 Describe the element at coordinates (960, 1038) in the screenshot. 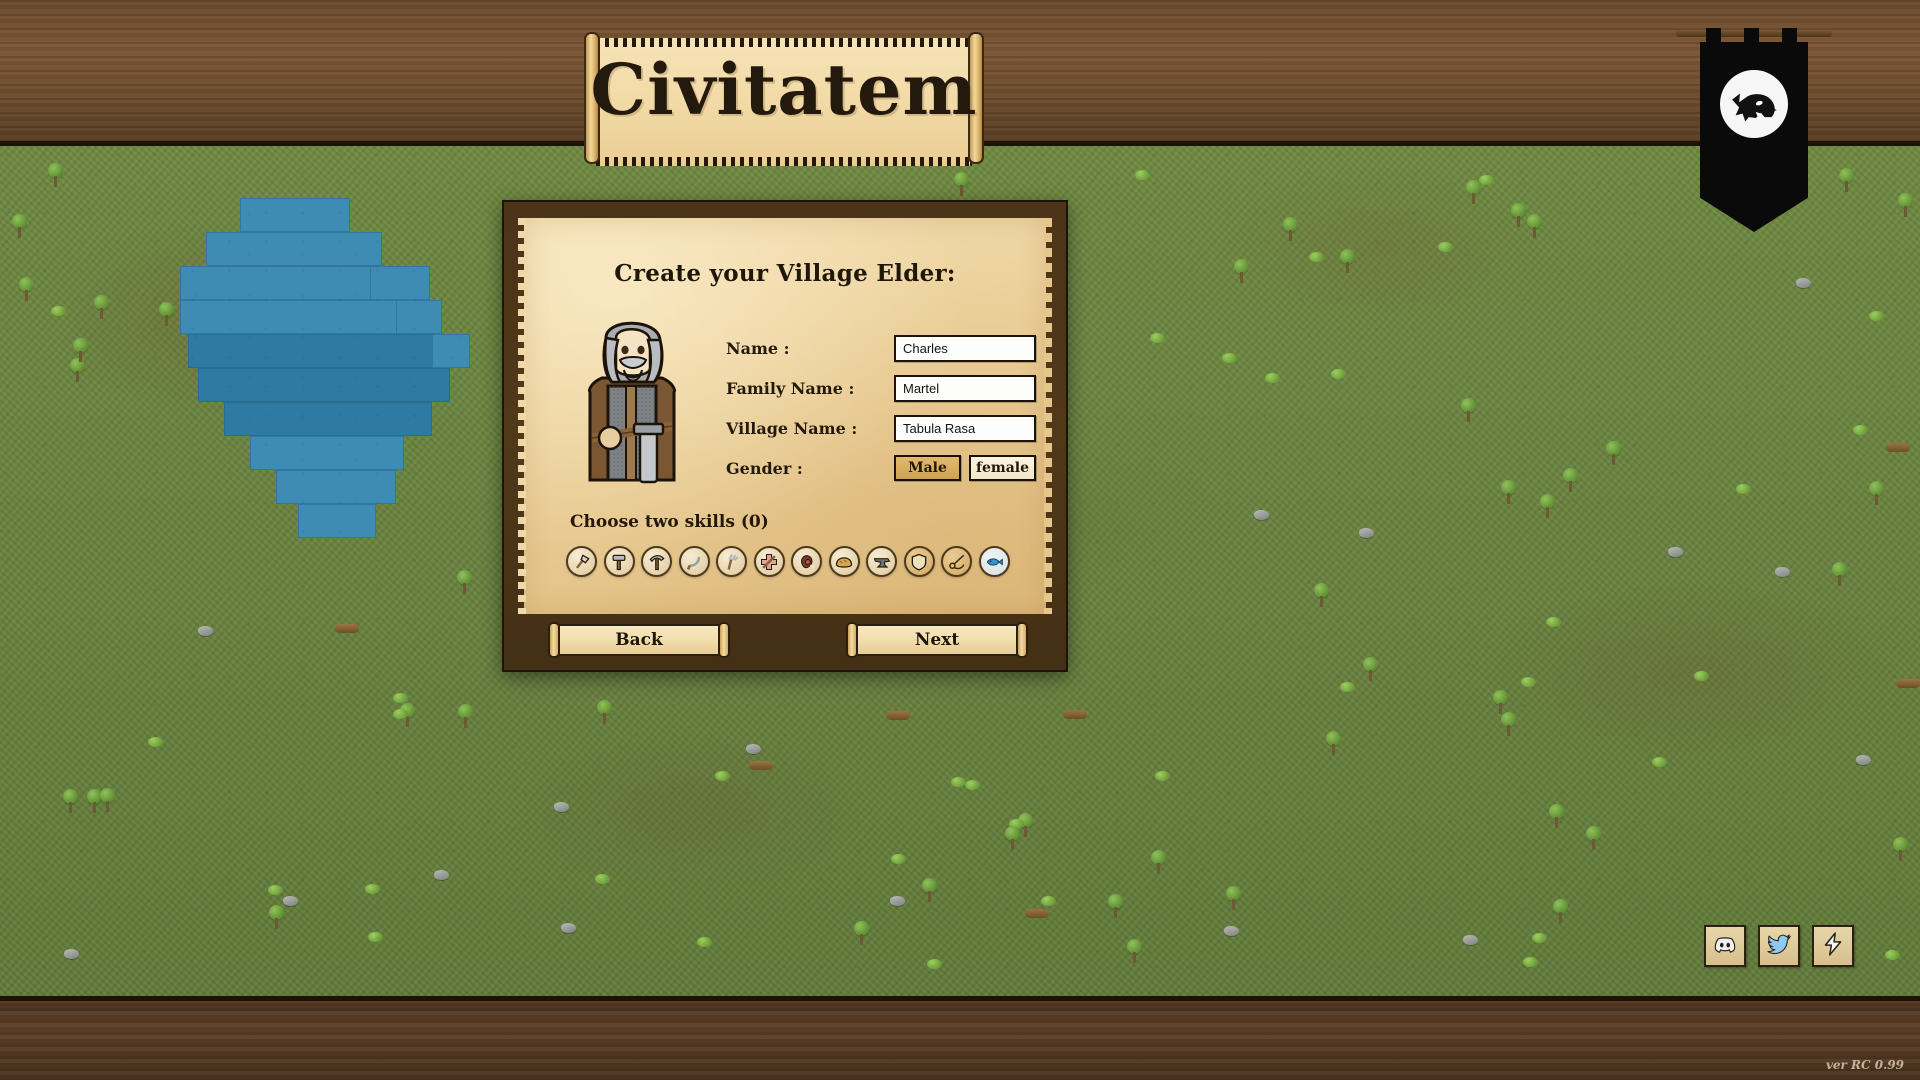

I see `wood-frame-bottom` at that location.